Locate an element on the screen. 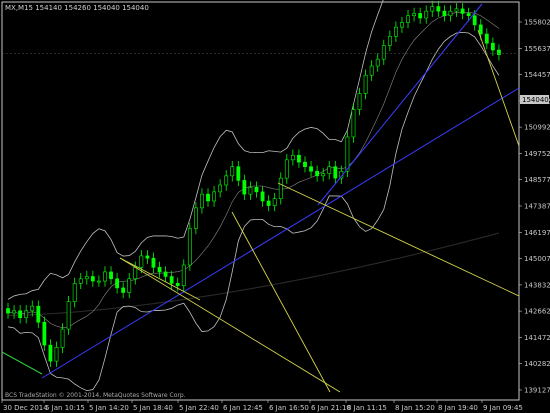 The width and height of the screenshot is (550, 413). price-axis-label: 146197 is located at coordinates (537, 233).